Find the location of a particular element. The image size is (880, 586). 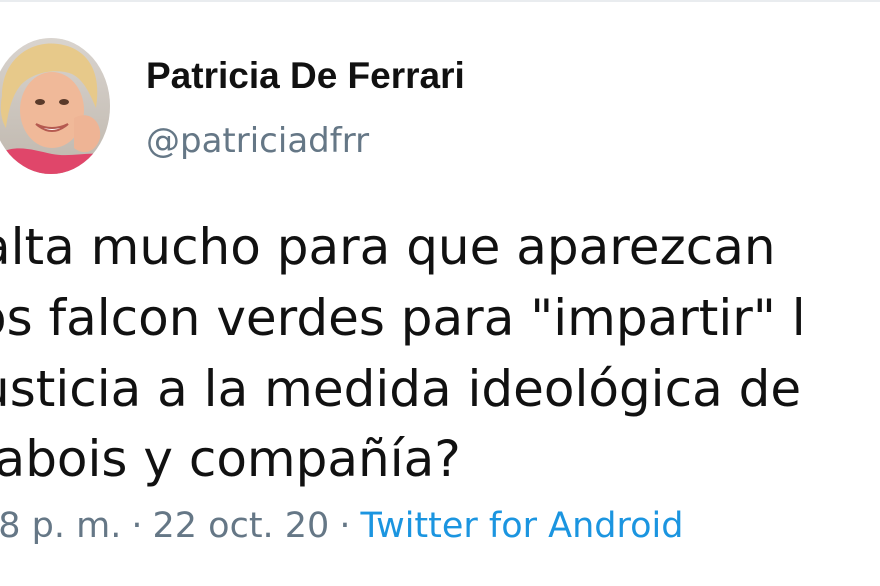

tweet-text-line: rabois y compañía? is located at coordinates (230, 459).